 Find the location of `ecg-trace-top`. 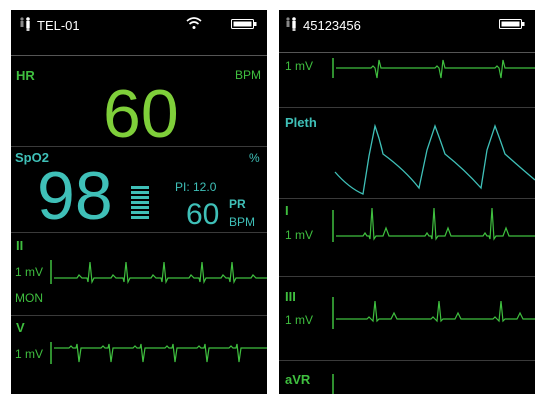

ecg-trace-top is located at coordinates (433, 68).